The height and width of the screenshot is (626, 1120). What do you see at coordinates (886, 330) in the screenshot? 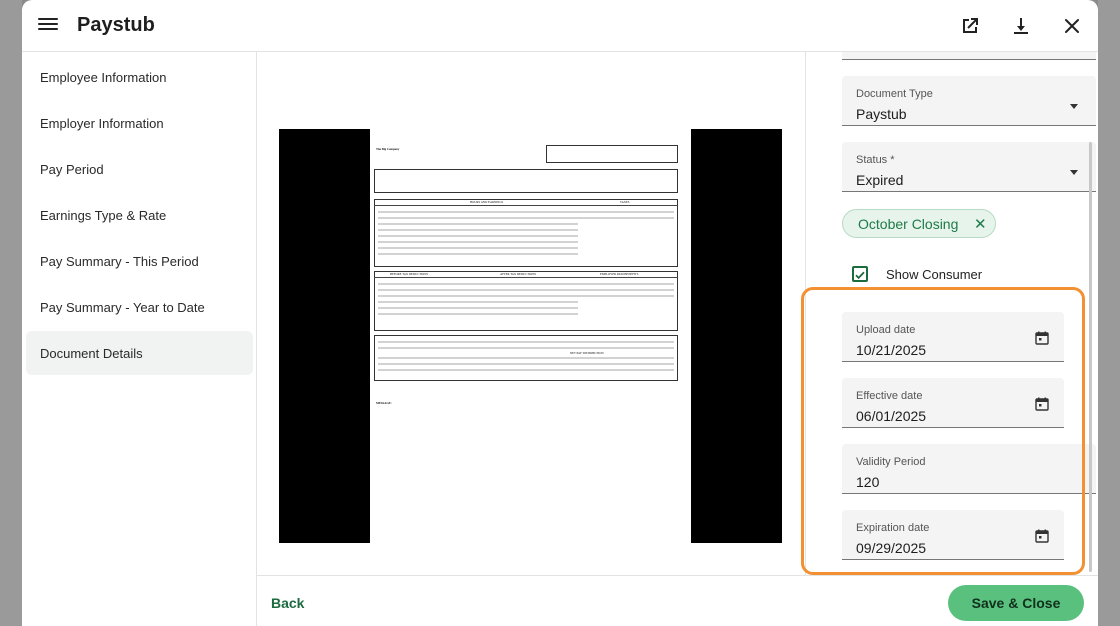
I see `field-label: Upload date` at bounding box center [886, 330].